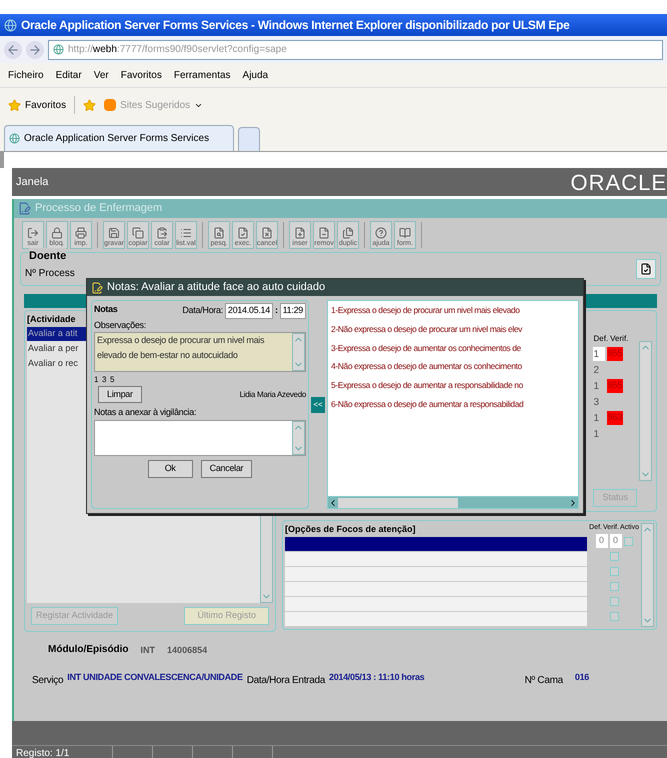 The image size is (667, 758). What do you see at coordinates (177, 50) in the screenshot?
I see `address-text: http://webh:7777/forms90/f90servlet?config=sape` at bounding box center [177, 50].